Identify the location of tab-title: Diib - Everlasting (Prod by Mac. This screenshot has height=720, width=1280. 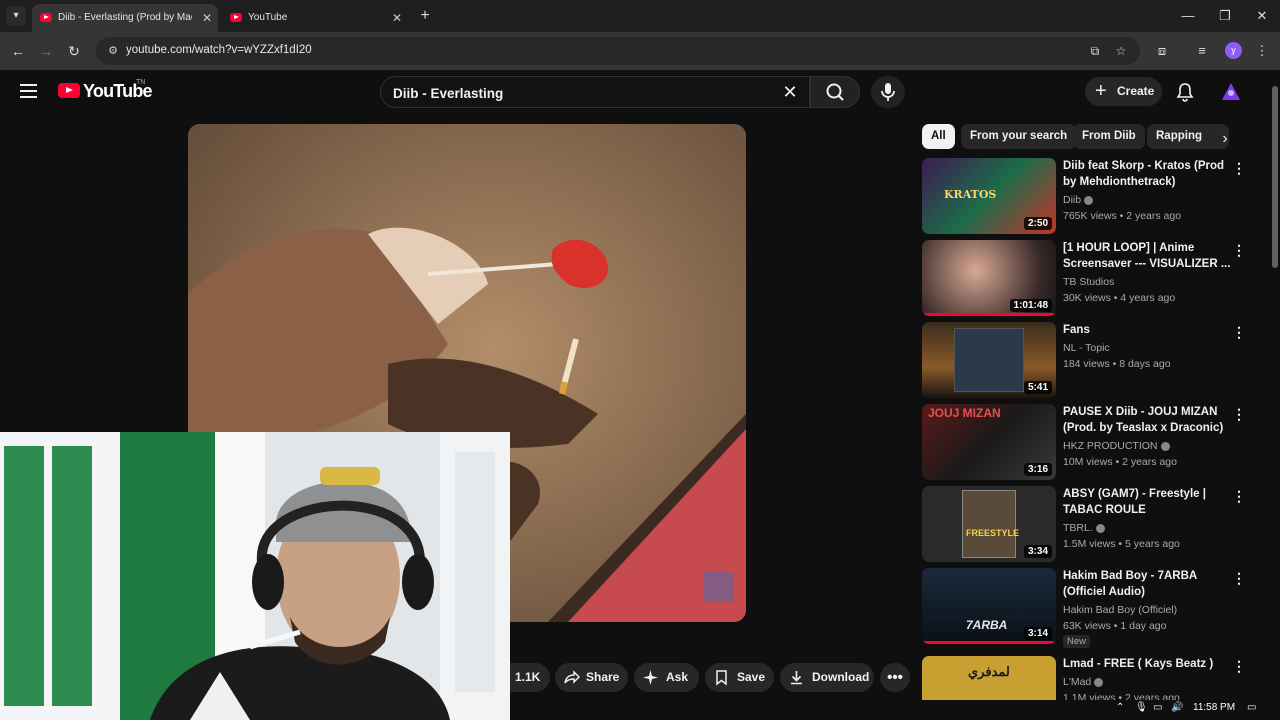
(125, 17).